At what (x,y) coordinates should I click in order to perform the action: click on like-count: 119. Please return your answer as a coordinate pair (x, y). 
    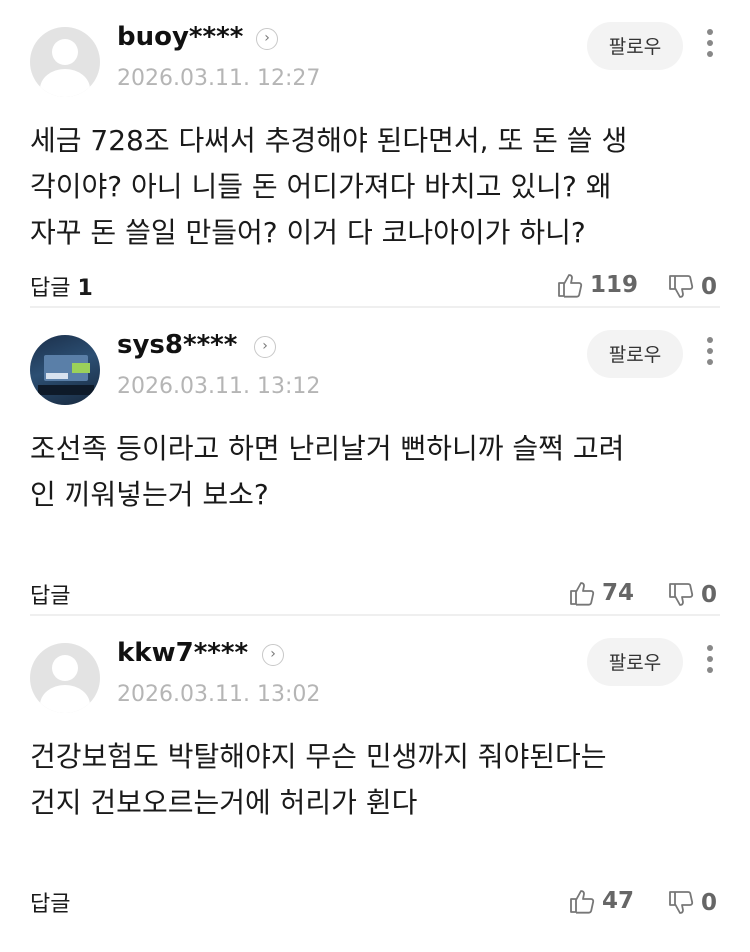
    Looking at the image, I should click on (614, 285).